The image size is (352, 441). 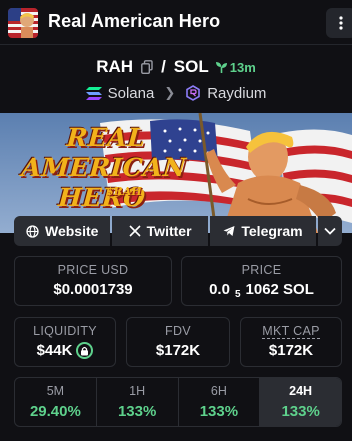 I want to click on liquidity-label: LIQUIDITY, so click(x=65, y=331).